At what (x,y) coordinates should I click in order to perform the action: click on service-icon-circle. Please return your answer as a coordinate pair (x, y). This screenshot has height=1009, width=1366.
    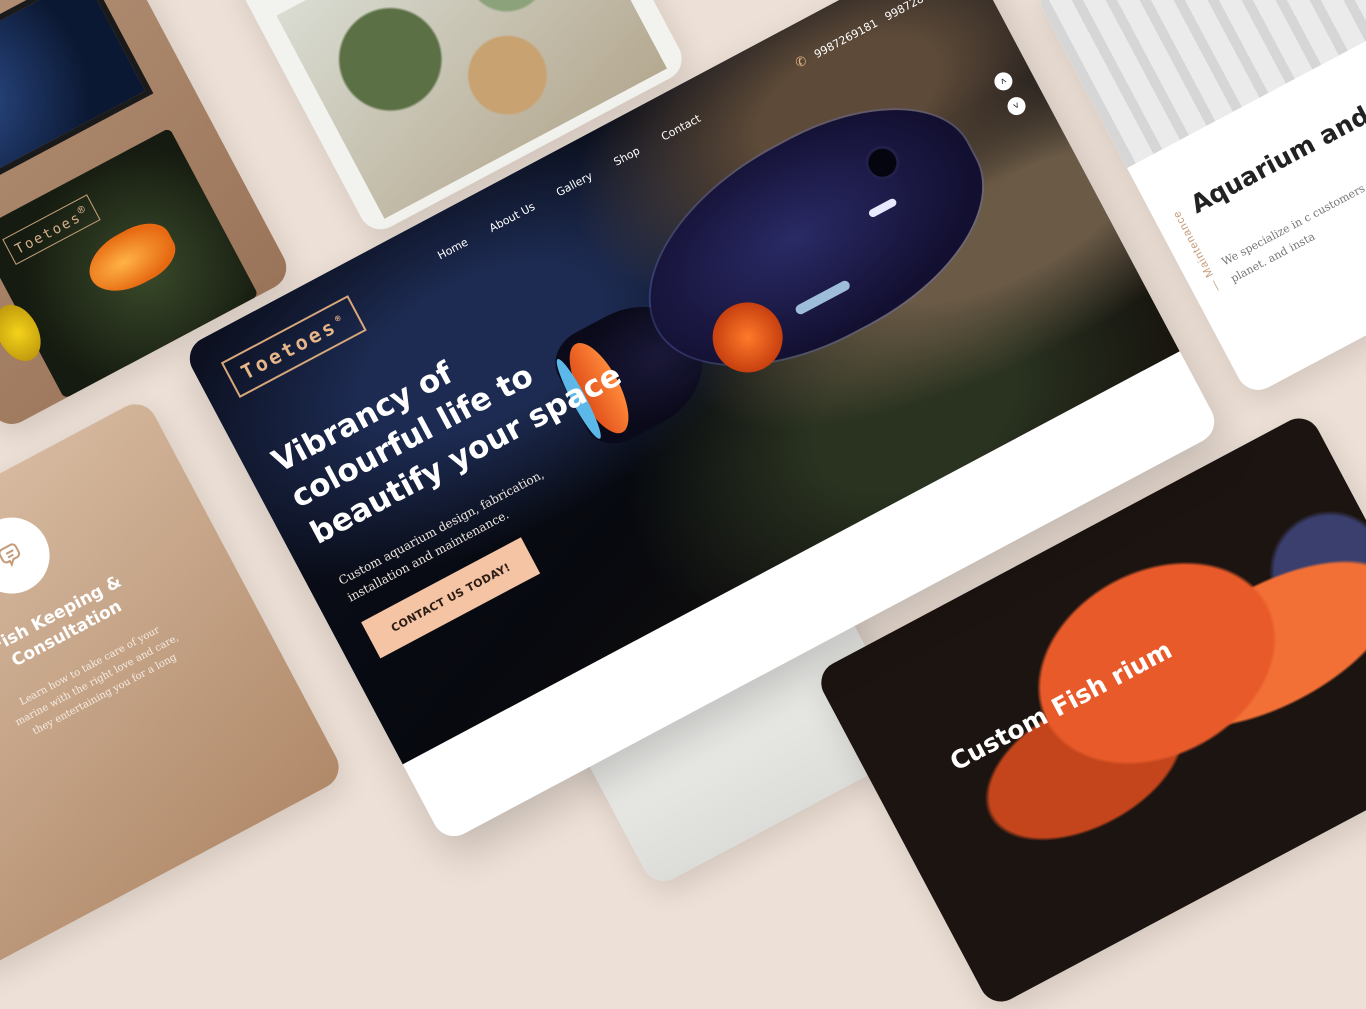
    Looking at the image, I should click on (31, 555).